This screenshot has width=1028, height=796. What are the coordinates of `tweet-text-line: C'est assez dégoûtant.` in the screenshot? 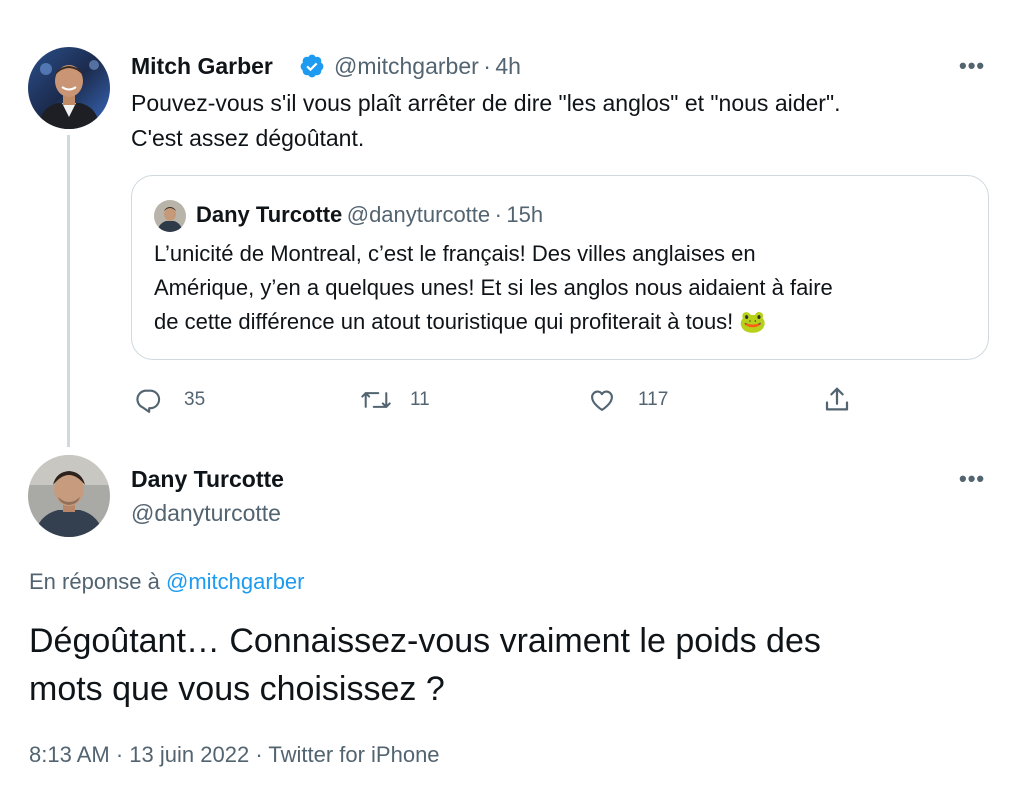 It's located at (248, 138).